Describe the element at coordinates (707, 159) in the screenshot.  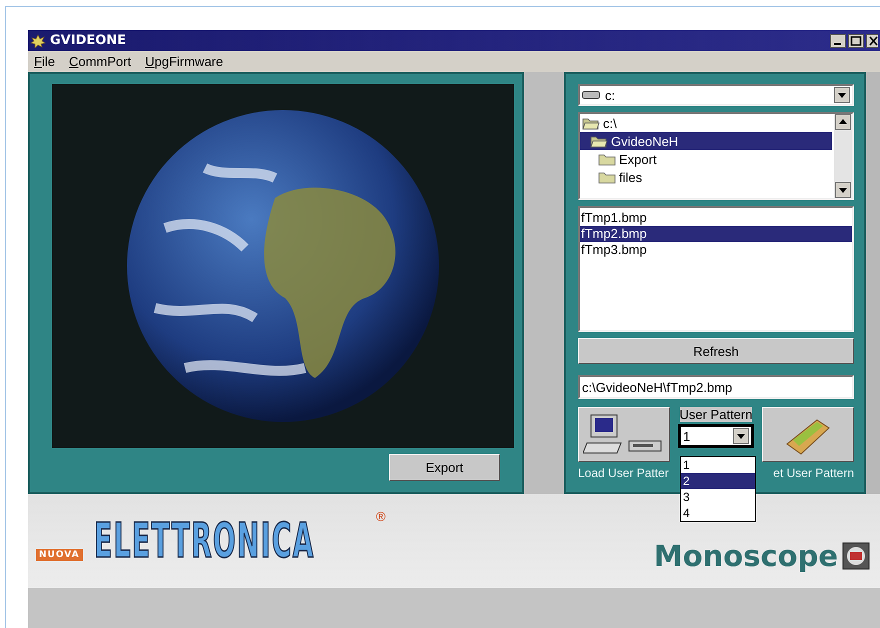
I see `folder-item: Export` at that location.